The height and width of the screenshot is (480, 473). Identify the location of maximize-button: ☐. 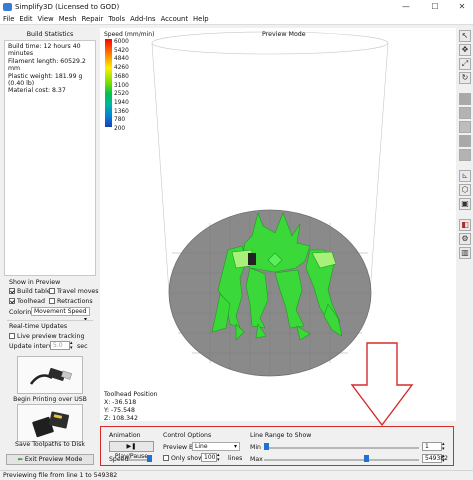
(435, 6).